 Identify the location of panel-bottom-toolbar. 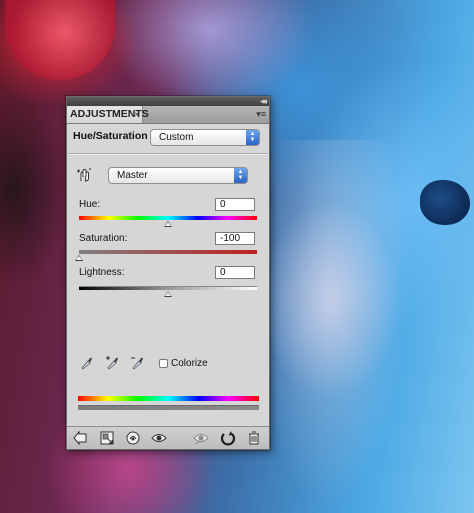
(168, 437).